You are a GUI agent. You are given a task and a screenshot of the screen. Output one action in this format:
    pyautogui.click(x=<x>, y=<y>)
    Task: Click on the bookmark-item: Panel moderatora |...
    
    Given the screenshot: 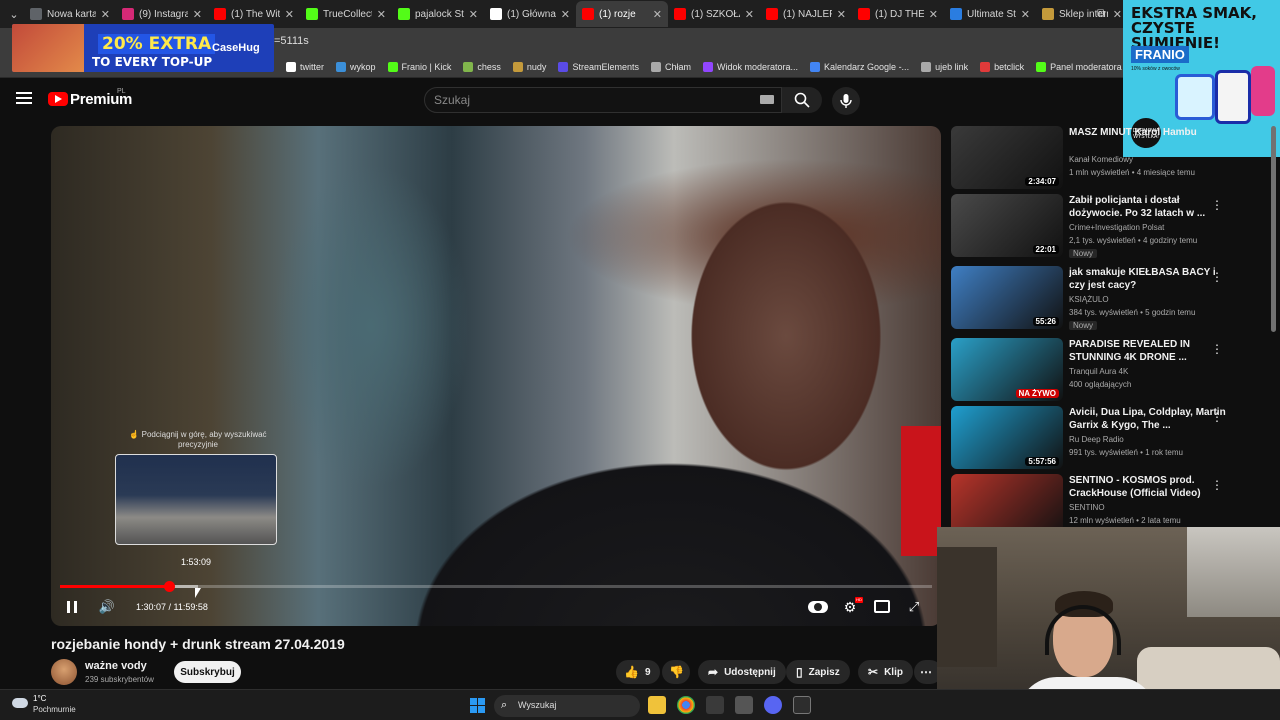 What is the action you would take?
    pyautogui.click(x=1085, y=66)
    